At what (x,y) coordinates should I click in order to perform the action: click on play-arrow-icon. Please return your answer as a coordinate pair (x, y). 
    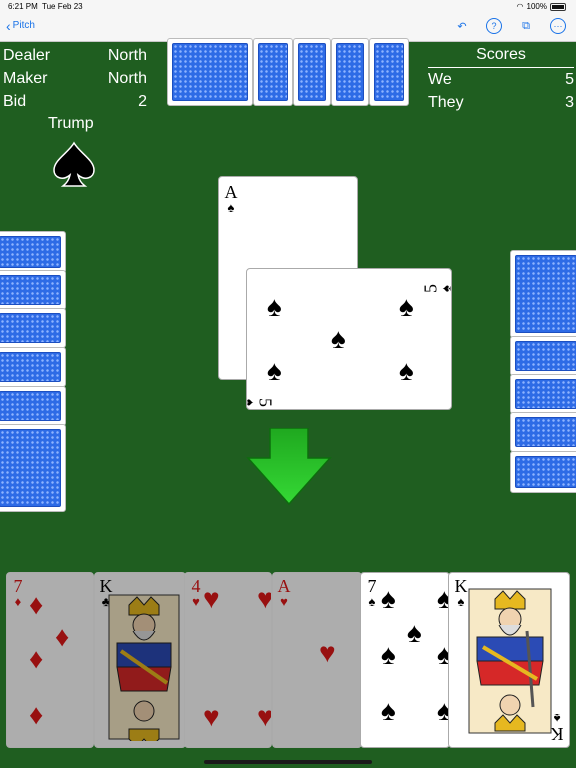
    Looking at the image, I should click on (289, 467).